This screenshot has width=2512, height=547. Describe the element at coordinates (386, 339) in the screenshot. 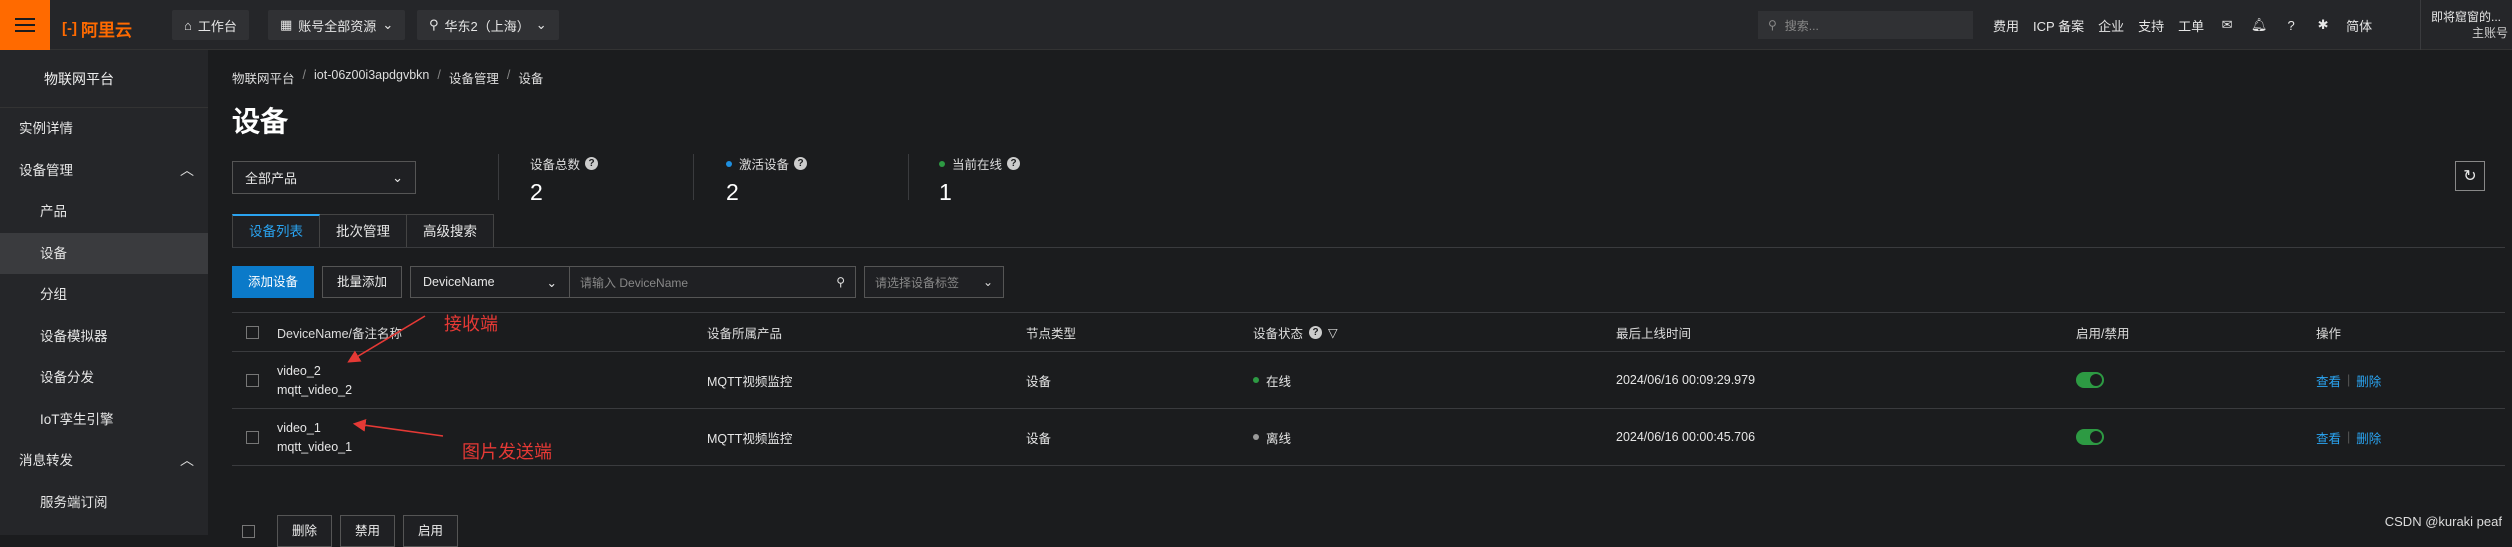

I see `arrow-receiver` at that location.